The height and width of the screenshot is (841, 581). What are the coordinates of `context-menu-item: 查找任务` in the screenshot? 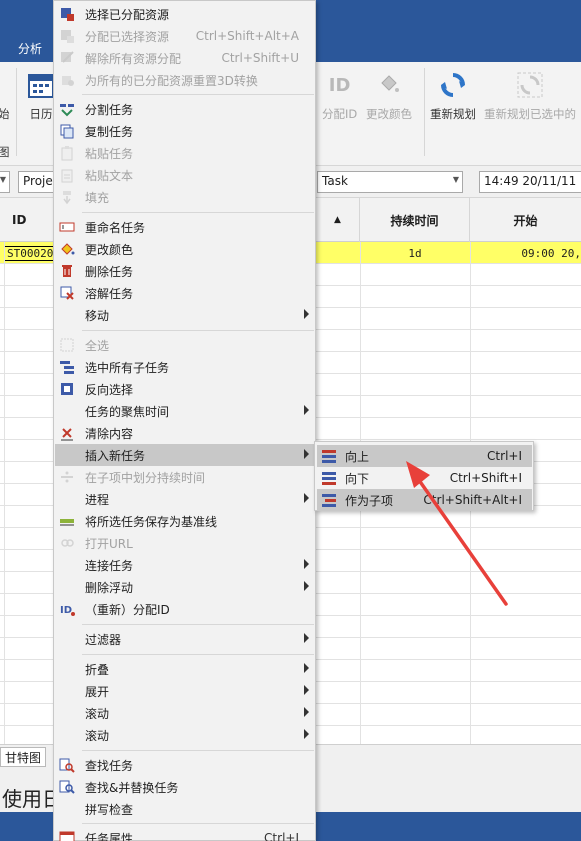 It's located at (185, 765).